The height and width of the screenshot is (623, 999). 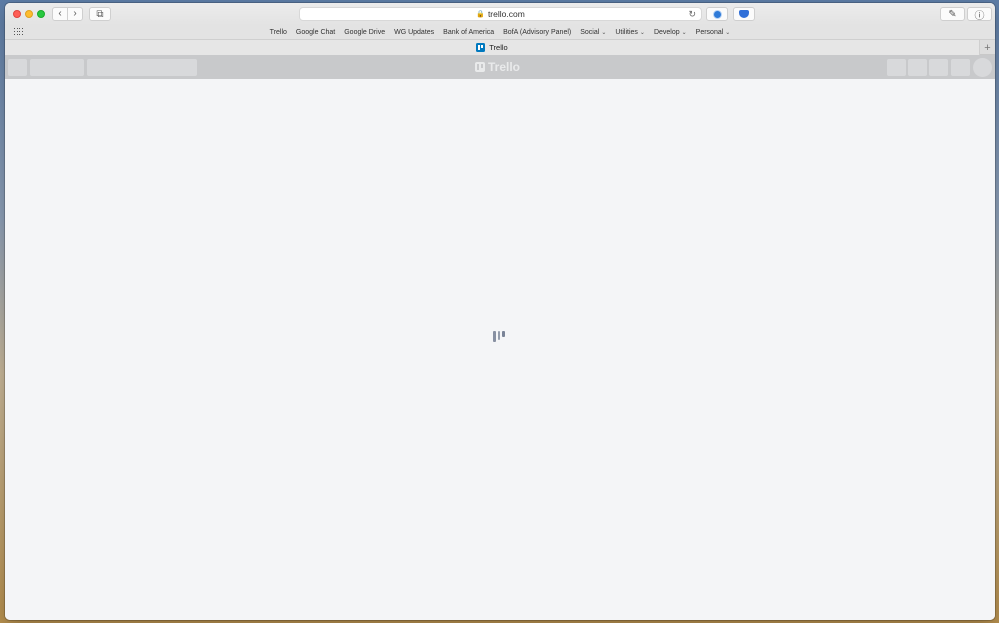 I want to click on tab-title: Trello, so click(x=498, y=47).